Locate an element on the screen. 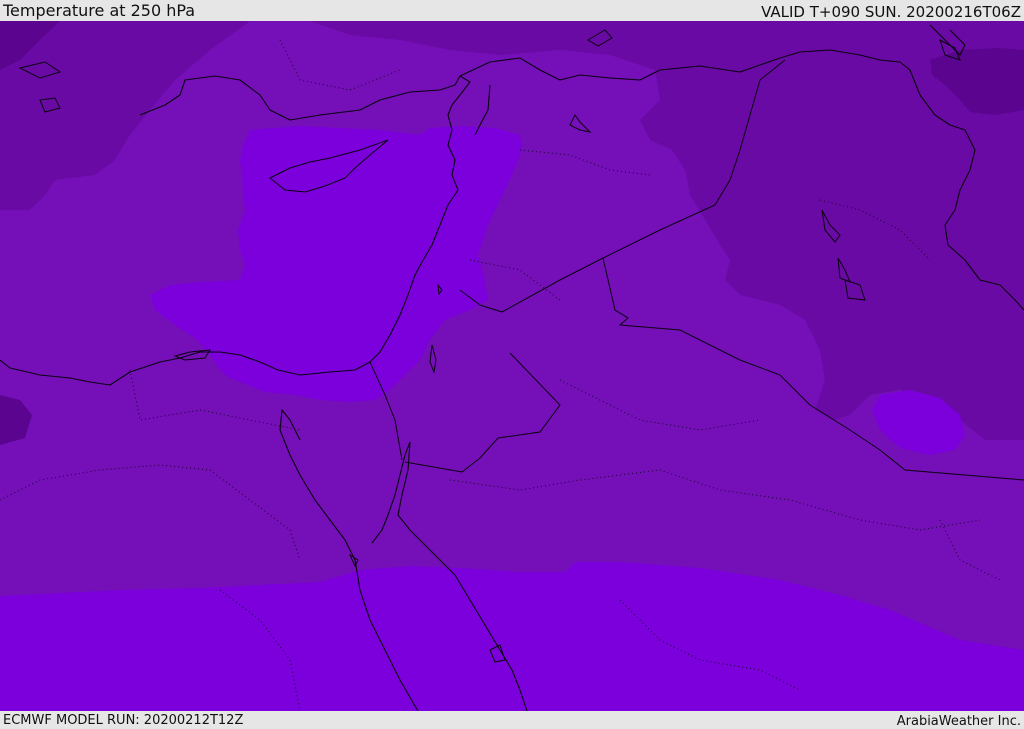 The height and width of the screenshot is (729, 1024). map-title: Temperature at 250 hPa is located at coordinates (99, 10).